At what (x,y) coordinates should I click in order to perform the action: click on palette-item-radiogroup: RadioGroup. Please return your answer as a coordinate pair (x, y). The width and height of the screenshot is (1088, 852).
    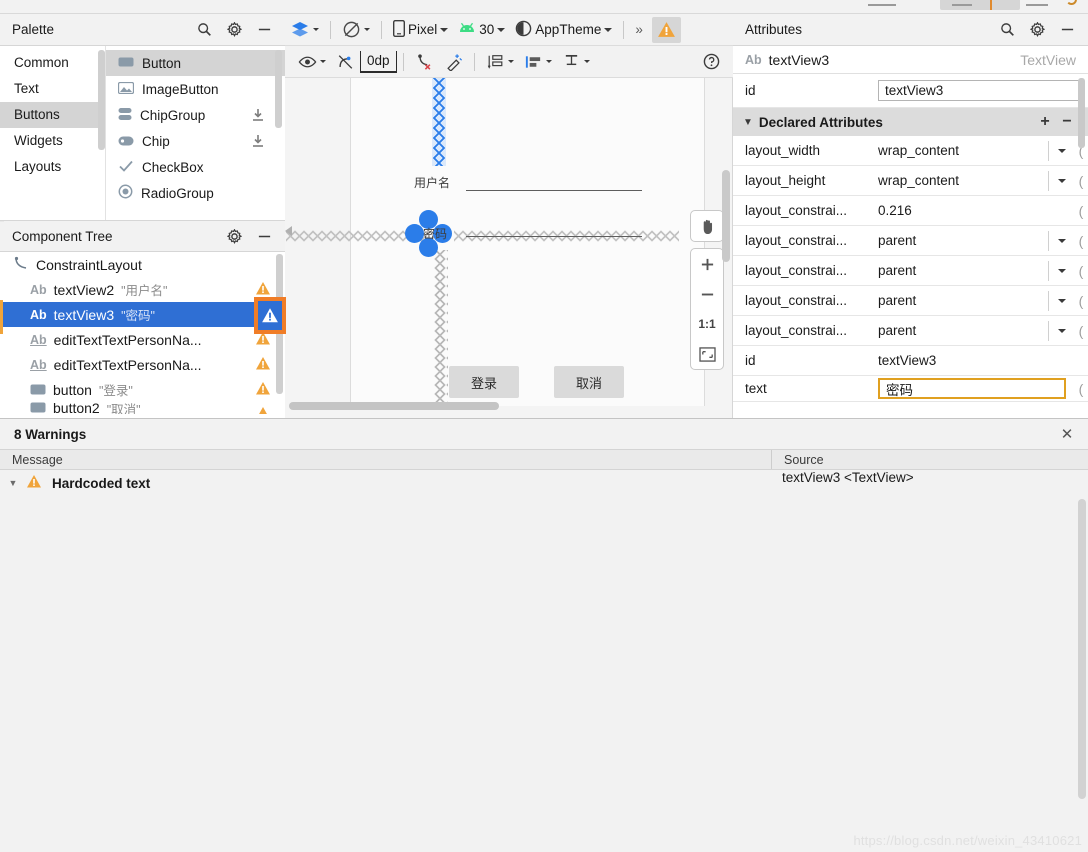
    Looking at the image, I should click on (195, 193).